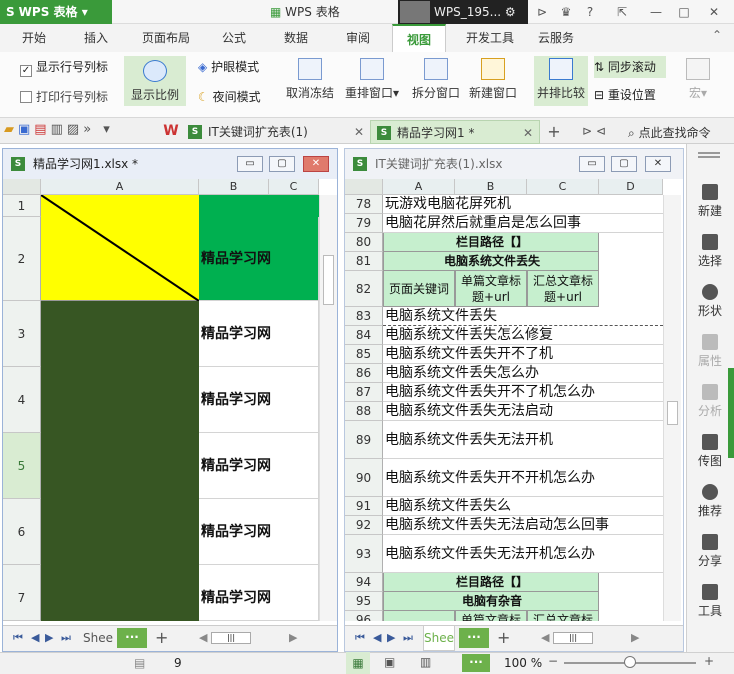 The width and height of the screenshot is (734, 674). Describe the element at coordinates (455, 132) in the screenshot. I see `doc-tab-jingpin: S 精品学习网1 * ✕` at that location.